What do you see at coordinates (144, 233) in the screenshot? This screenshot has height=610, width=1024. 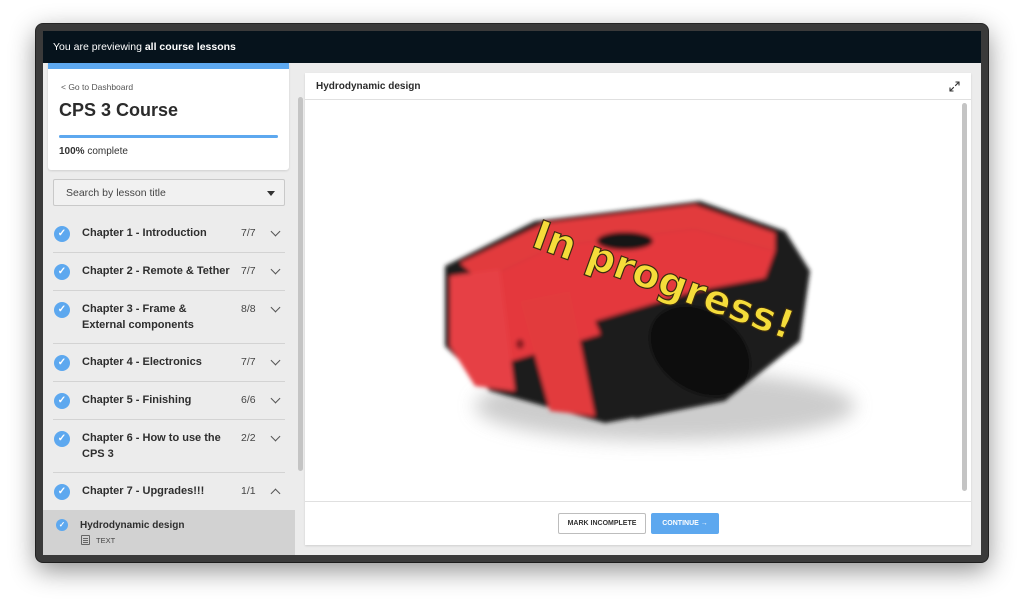 I see `chapter-title: Chapter 1 - Introduction` at bounding box center [144, 233].